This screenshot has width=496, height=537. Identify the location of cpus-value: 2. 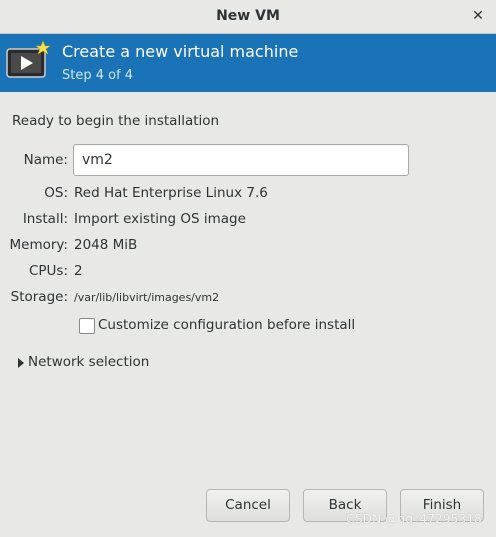
(78, 271).